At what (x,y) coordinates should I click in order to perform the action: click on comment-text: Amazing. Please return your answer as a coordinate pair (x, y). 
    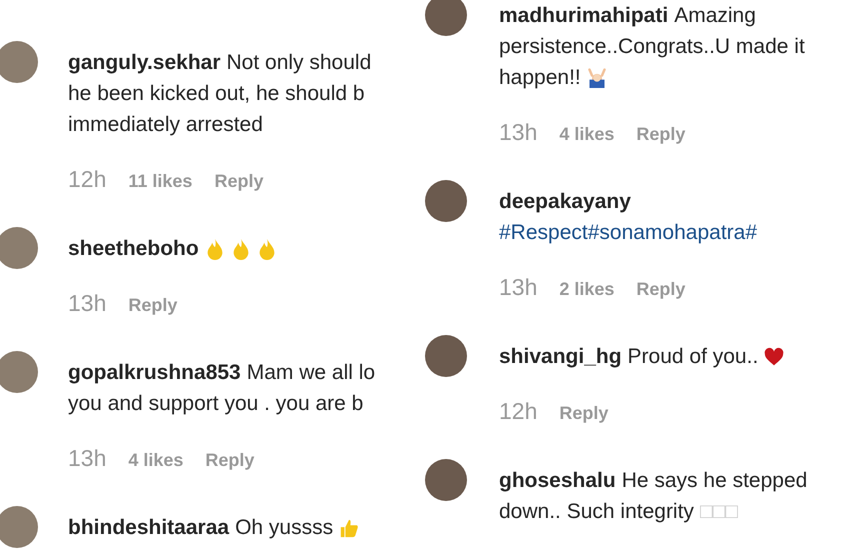
    Looking at the image, I should click on (715, 16).